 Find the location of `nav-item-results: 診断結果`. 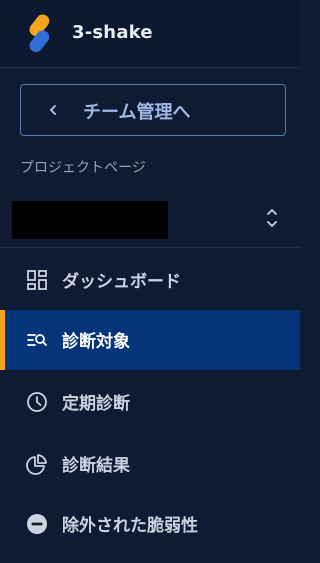

nav-item-results: 診断結果 is located at coordinates (150, 464).